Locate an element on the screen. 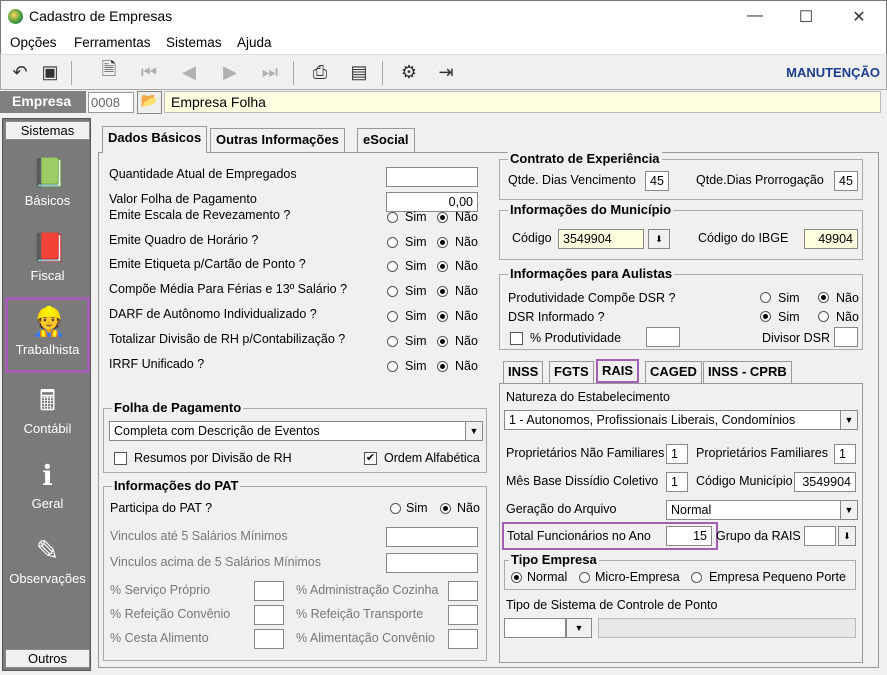 The image size is (887, 675). sidebar-item-geral: ℹ Geral is located at coordinates (47, 487).